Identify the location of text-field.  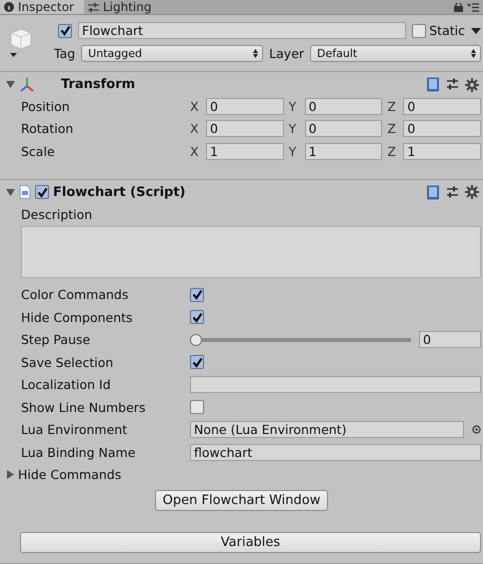
(335, 385).